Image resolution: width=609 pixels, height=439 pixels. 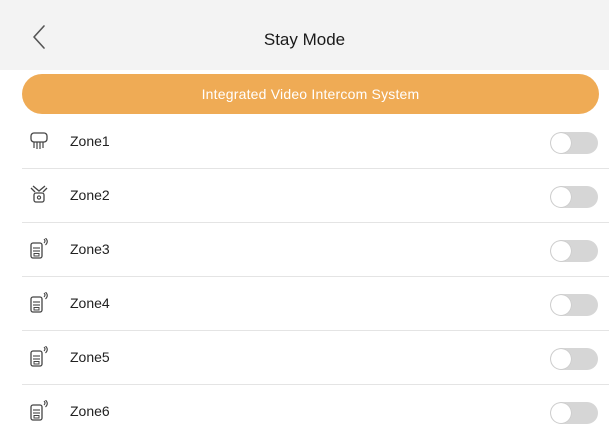 I want to click on zone-label: Zone5, so click(x=90, y=357).